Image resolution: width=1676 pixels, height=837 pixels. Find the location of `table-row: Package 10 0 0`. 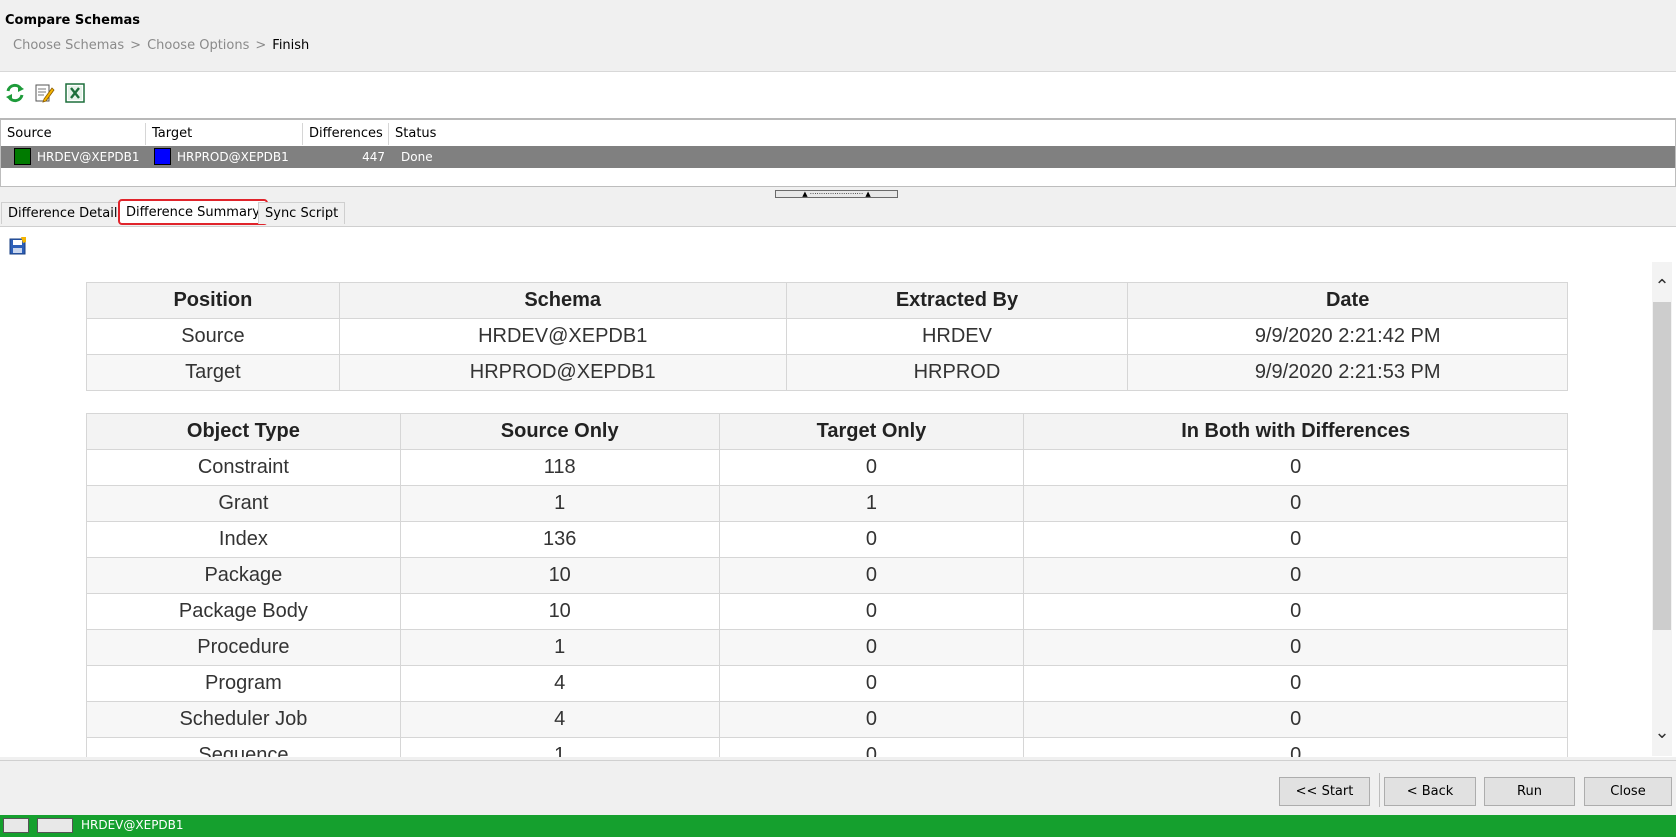

table-row: Package 10 0 0 is located at coordinates (827, 575).